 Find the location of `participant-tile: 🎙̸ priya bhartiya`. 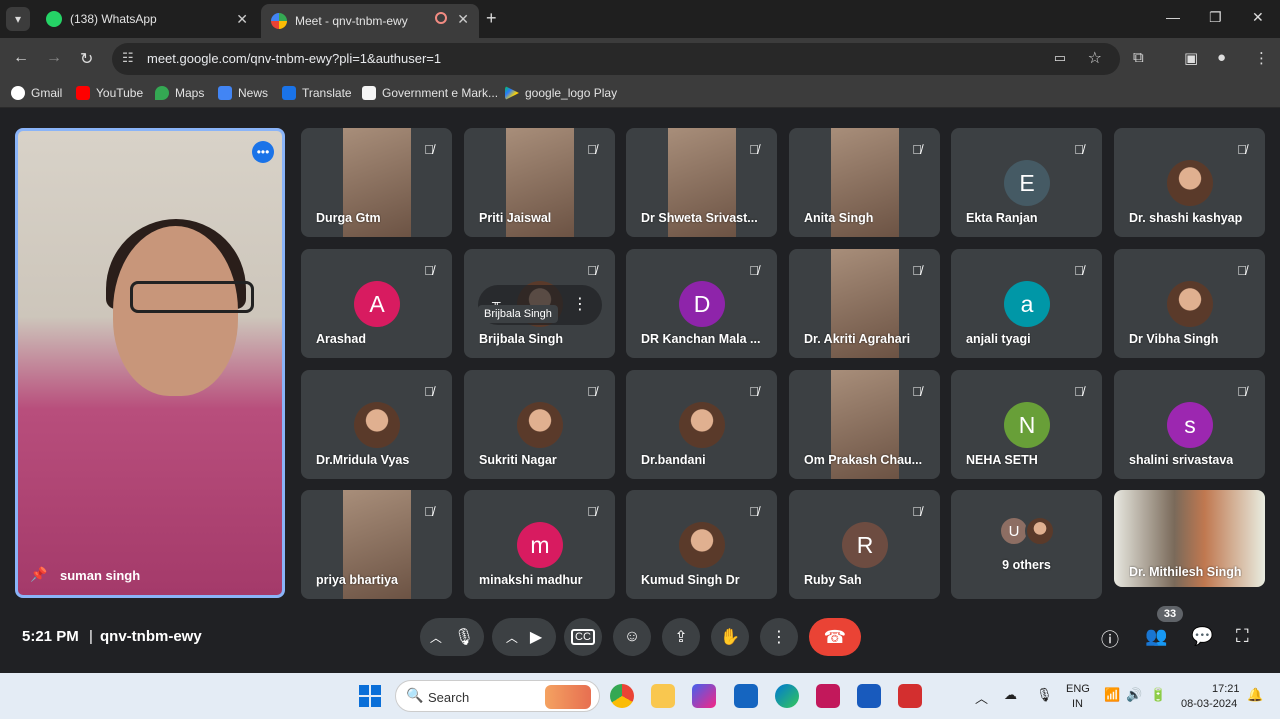

participant-tile: 🎙̸ priya bhartiya is located at coordinates (376, 544).